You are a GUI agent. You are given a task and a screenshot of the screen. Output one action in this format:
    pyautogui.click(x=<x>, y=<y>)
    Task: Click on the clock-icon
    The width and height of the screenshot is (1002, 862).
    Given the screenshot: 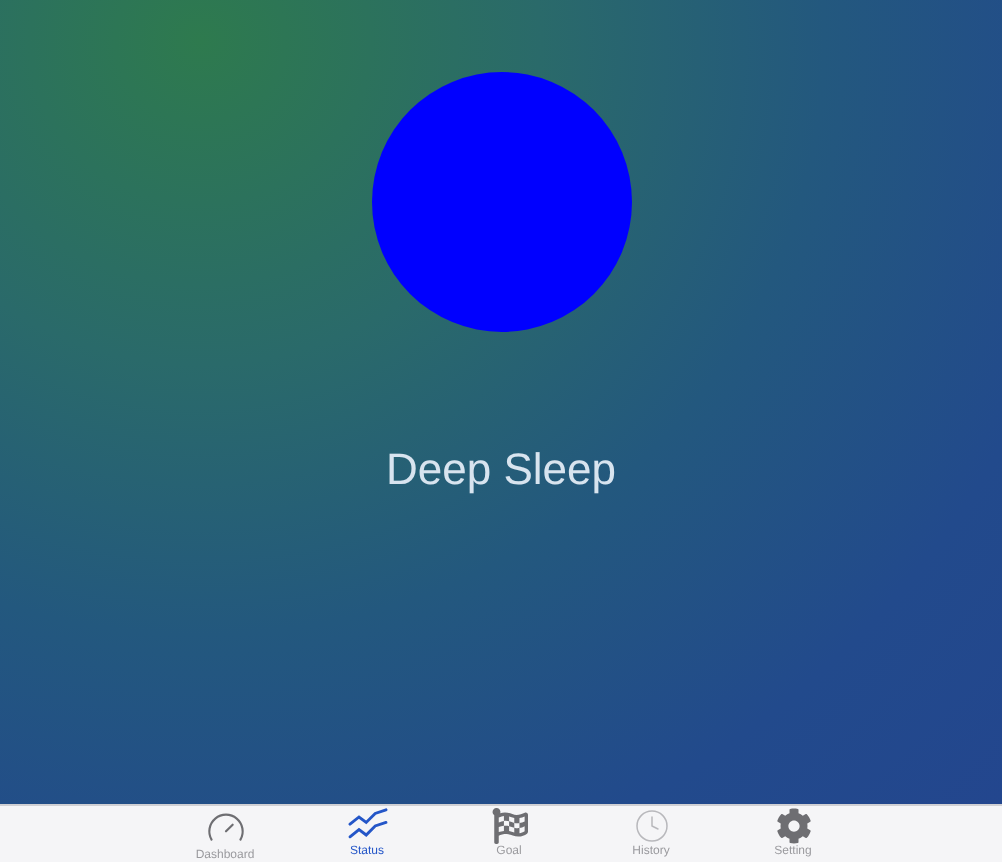 What is the action you would take?
    pyautogui.click(x=651, y=826)
    